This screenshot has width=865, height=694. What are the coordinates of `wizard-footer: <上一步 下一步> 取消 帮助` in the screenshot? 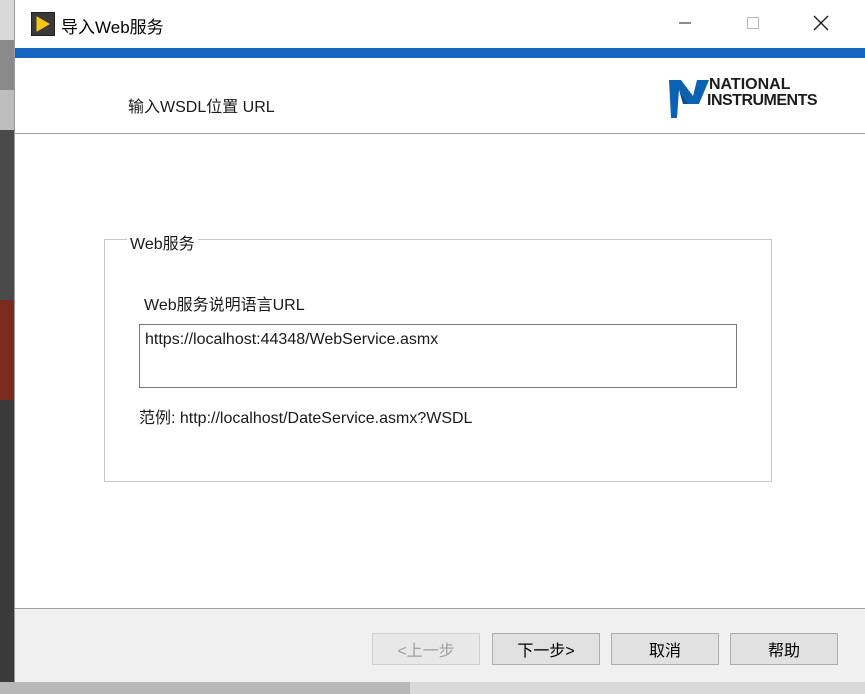 It's located at (440, 645).